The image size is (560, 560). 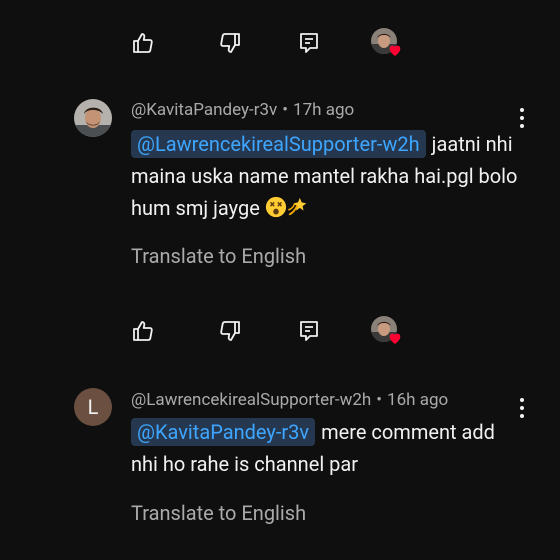 What do you see at coordinates (204, 110) in the screenshot?
I see `author-name: @KavitaPandey-r3v` at bounding box center [204, 110].